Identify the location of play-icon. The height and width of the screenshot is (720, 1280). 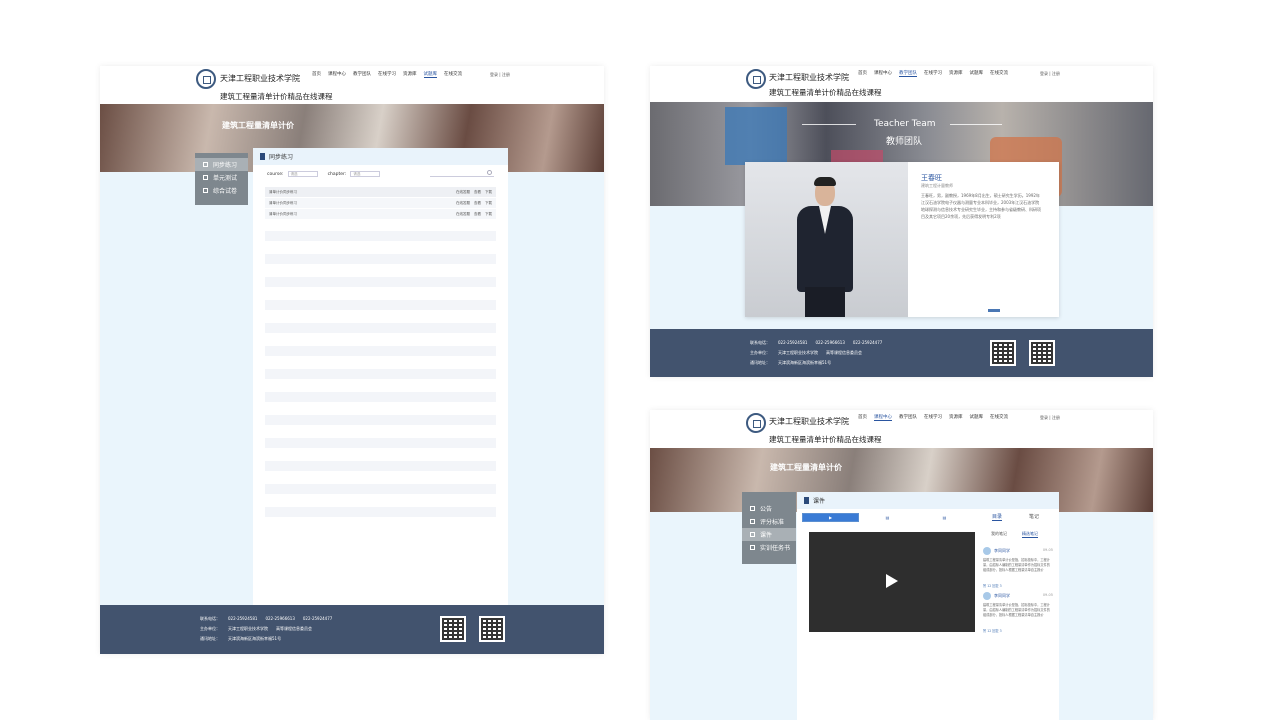
(892, 581).